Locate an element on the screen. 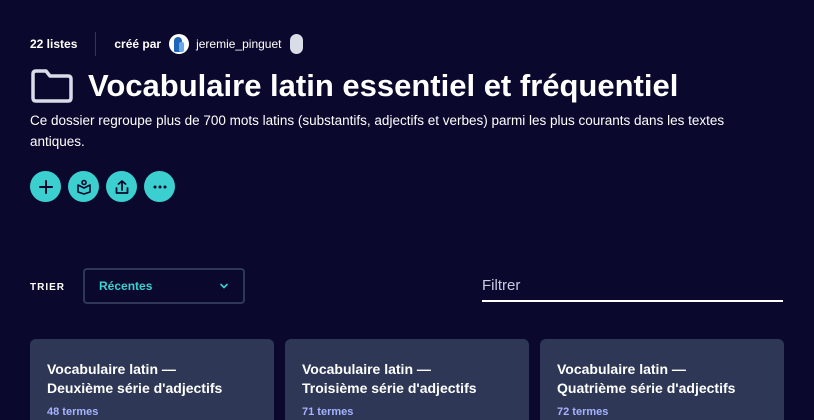 This screenshot has height=420, width=814. set-card-term-count: 72 termes is located at coordinates (583, 412).